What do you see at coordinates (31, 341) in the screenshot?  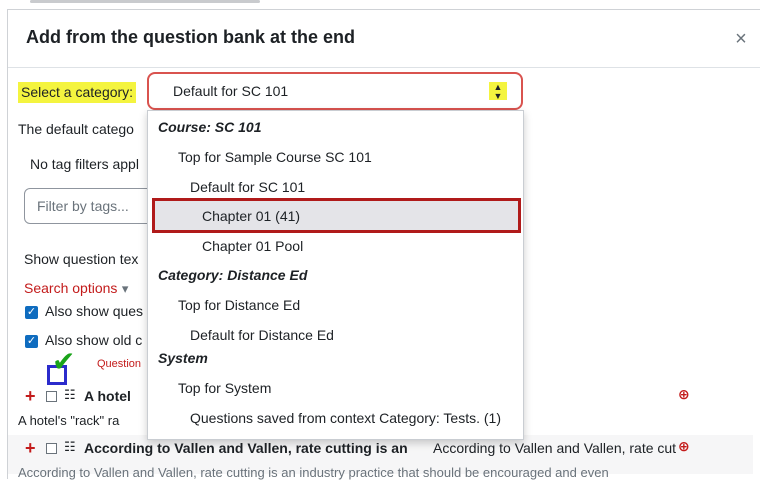 I see `also-show-old-checkbox: ✓` at bounding box center [31, 341].